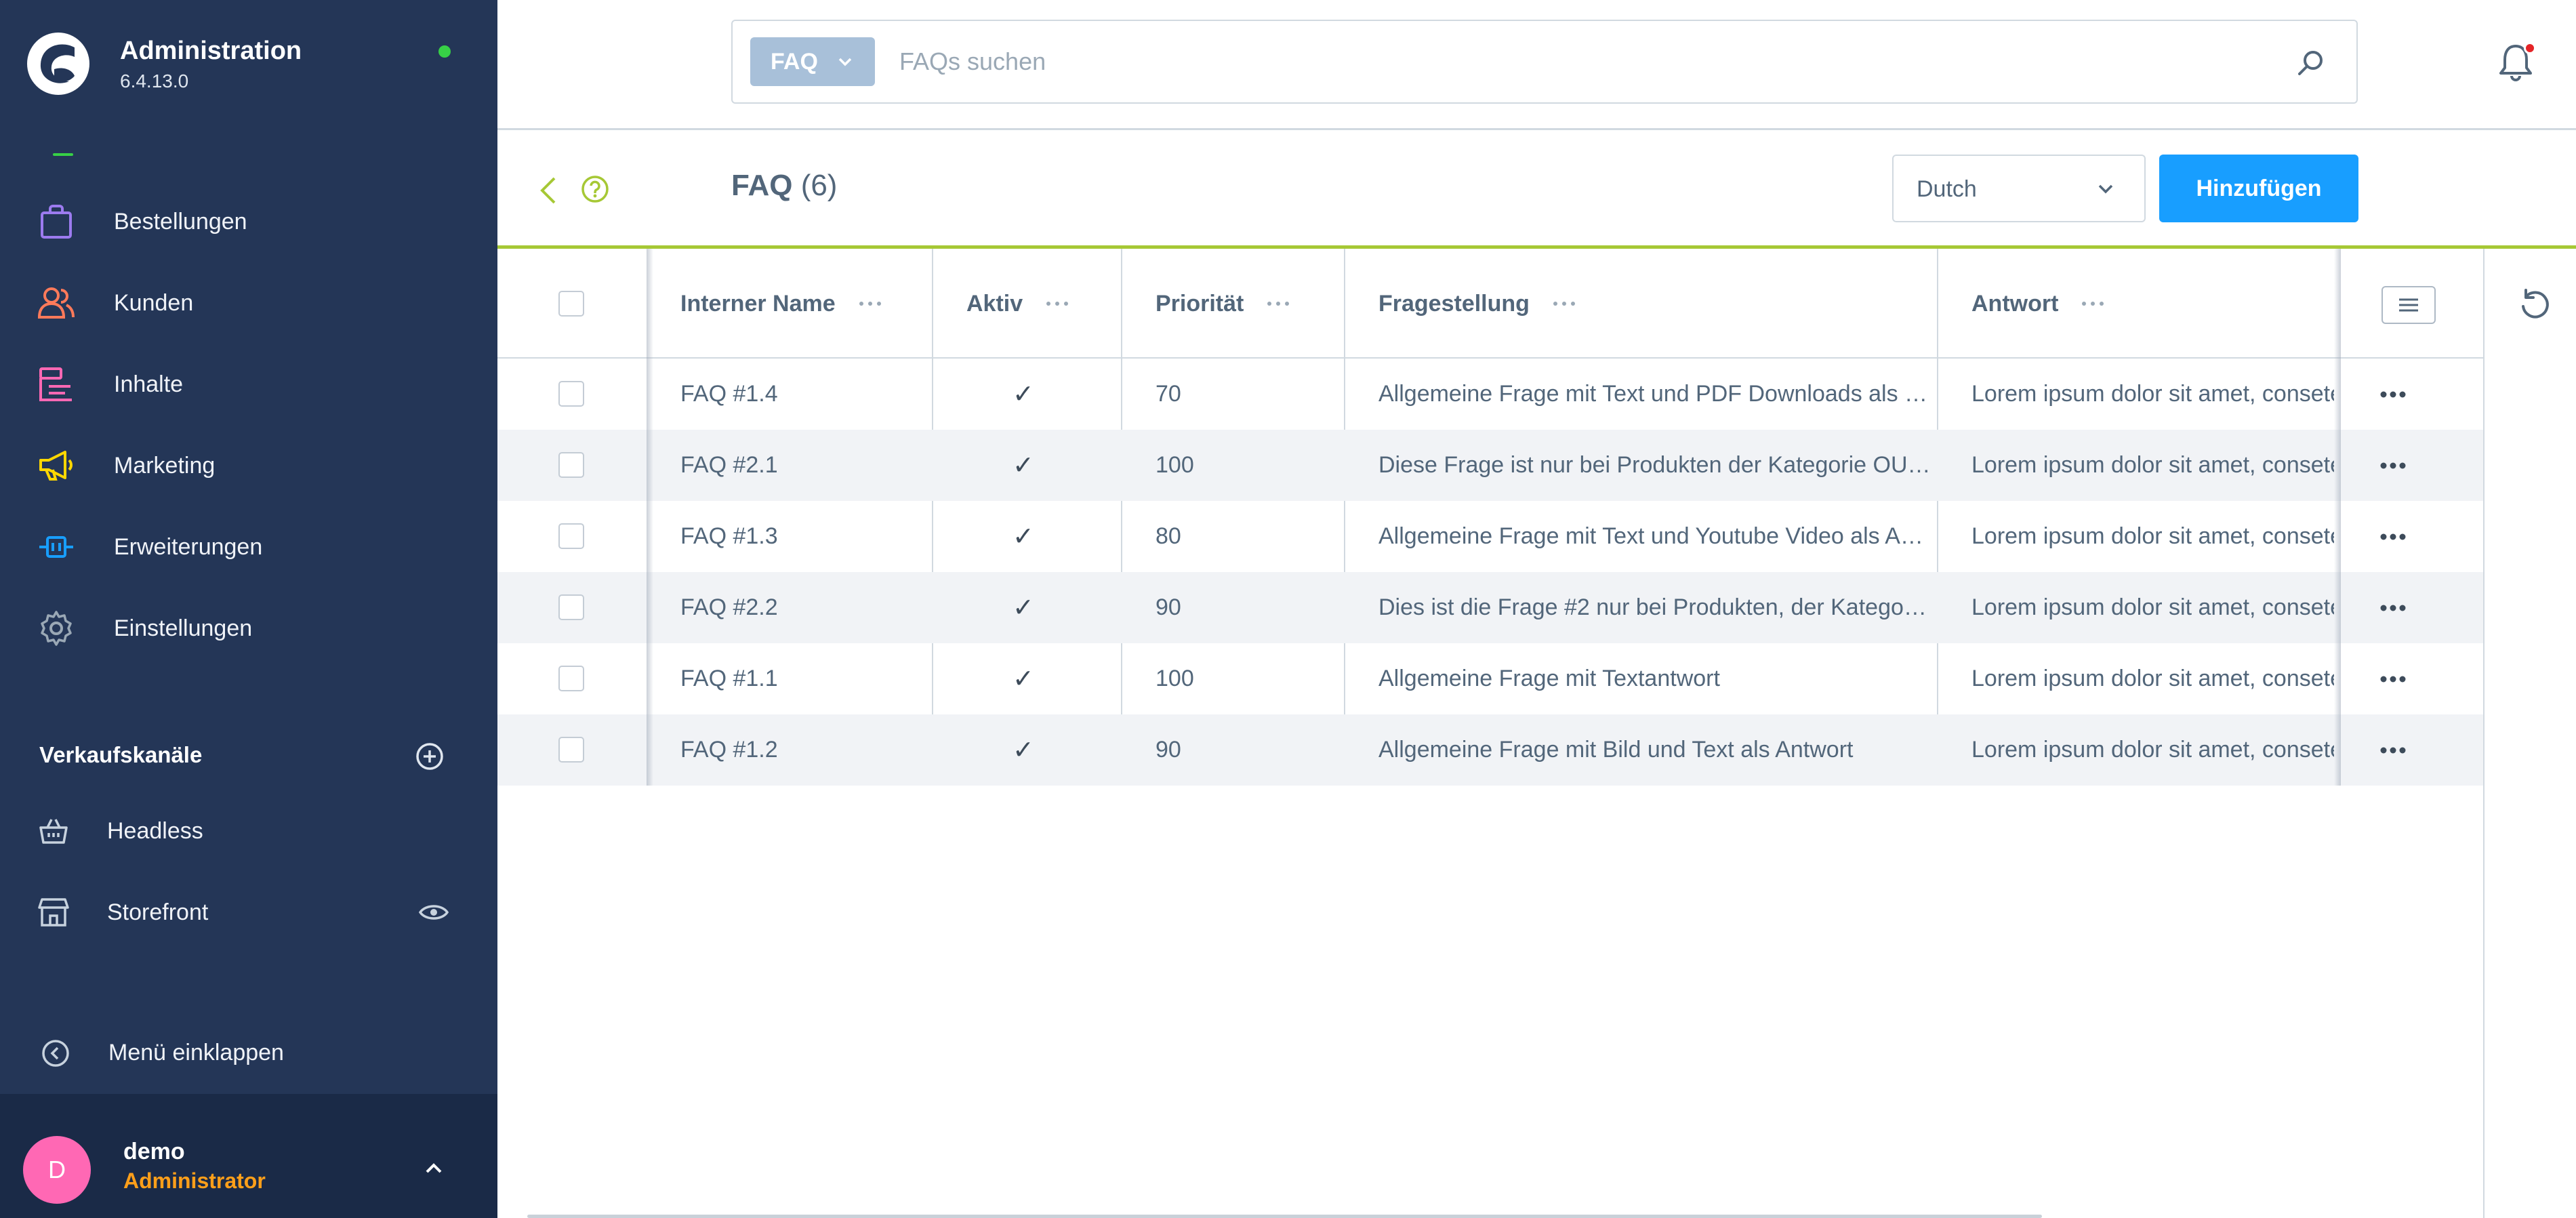 The height and width of the screenshot is (1218, 2576). What do you see at coordinates (57, 465) in the screenshot?
I see `megaphone-icon` at bounding box center [57, 465].